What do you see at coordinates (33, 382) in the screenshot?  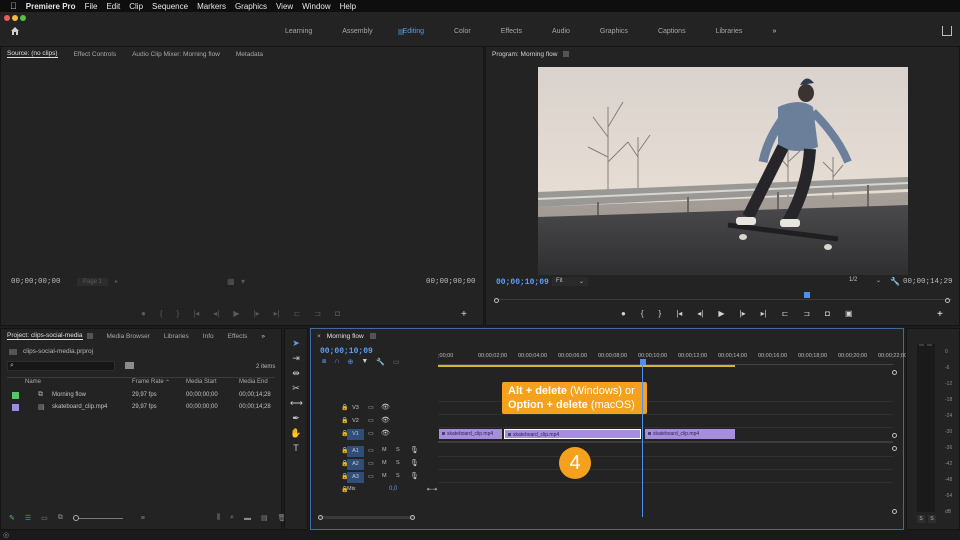 I see `column-name: Name` at bounding box center [33, 382].